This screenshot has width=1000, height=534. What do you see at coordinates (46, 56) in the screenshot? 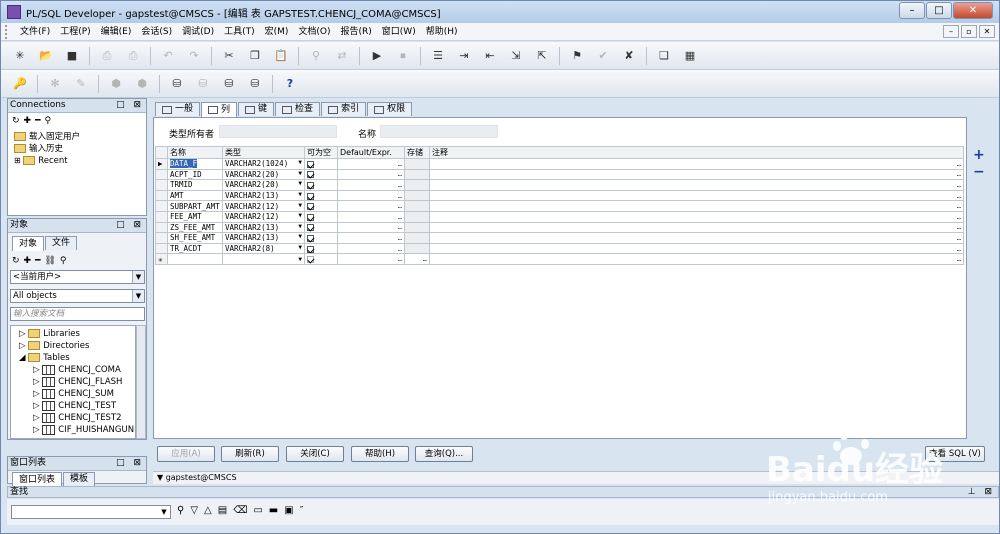
I see `open-icon: 📂` at bounding box center [46, 56].